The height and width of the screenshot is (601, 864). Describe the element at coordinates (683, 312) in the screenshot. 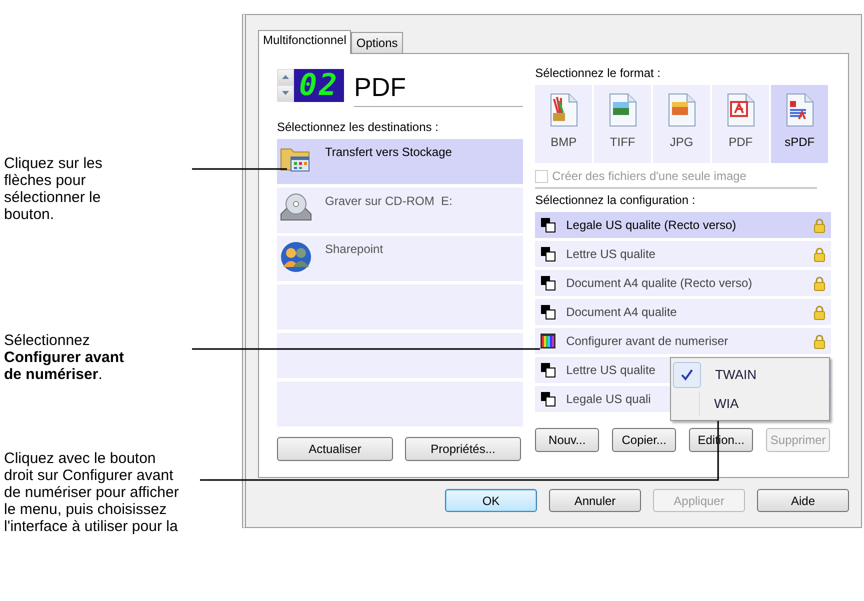

I see `configuration-item: Document A4 qualite` at that location.